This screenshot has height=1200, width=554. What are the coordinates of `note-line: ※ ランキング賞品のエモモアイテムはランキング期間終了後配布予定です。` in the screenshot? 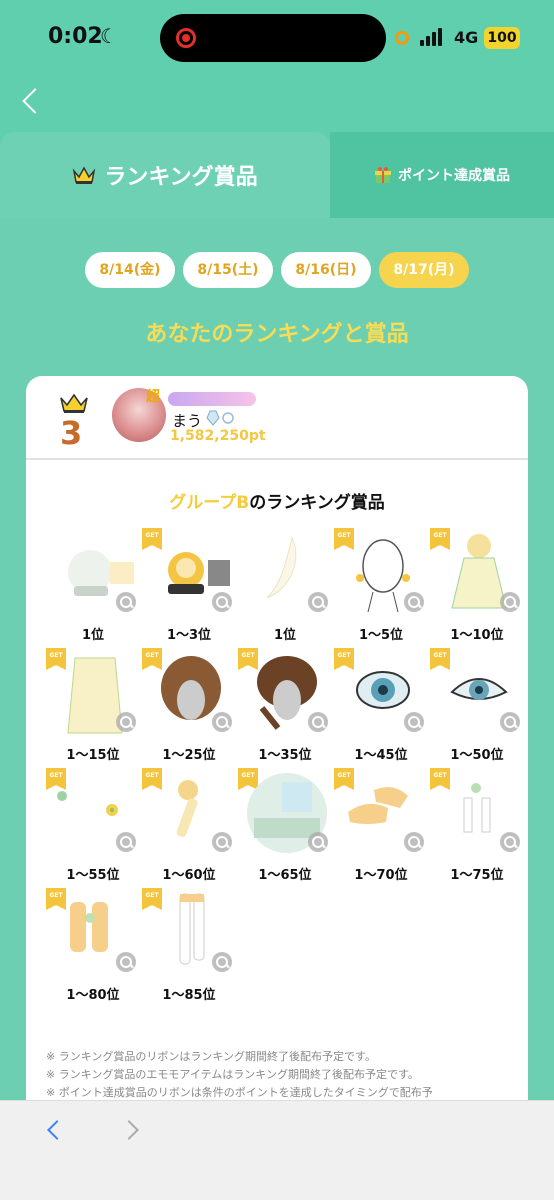 It's located at (232, 1074).